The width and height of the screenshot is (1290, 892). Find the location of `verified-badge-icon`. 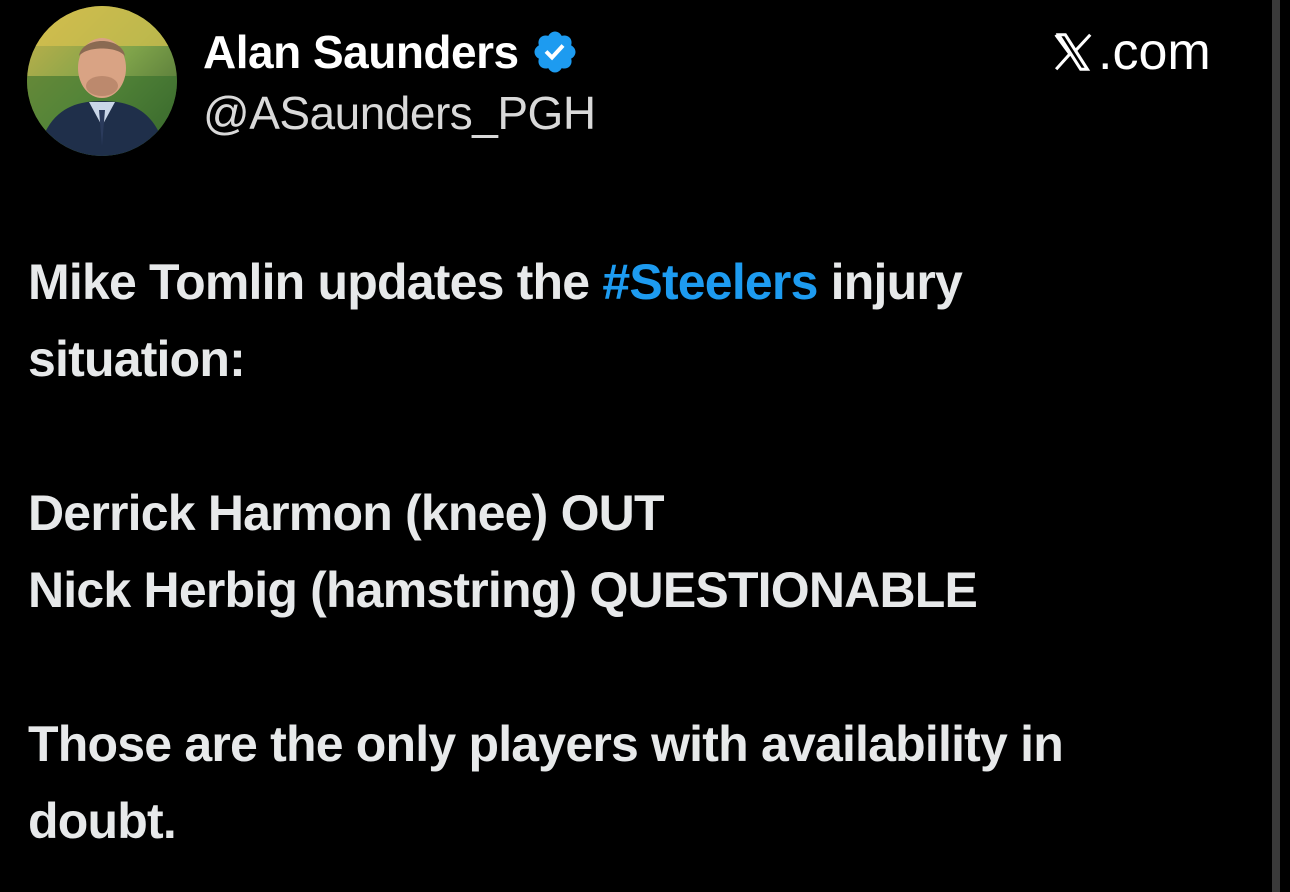

verified-badge-icon is located at coordinates (555, 52).